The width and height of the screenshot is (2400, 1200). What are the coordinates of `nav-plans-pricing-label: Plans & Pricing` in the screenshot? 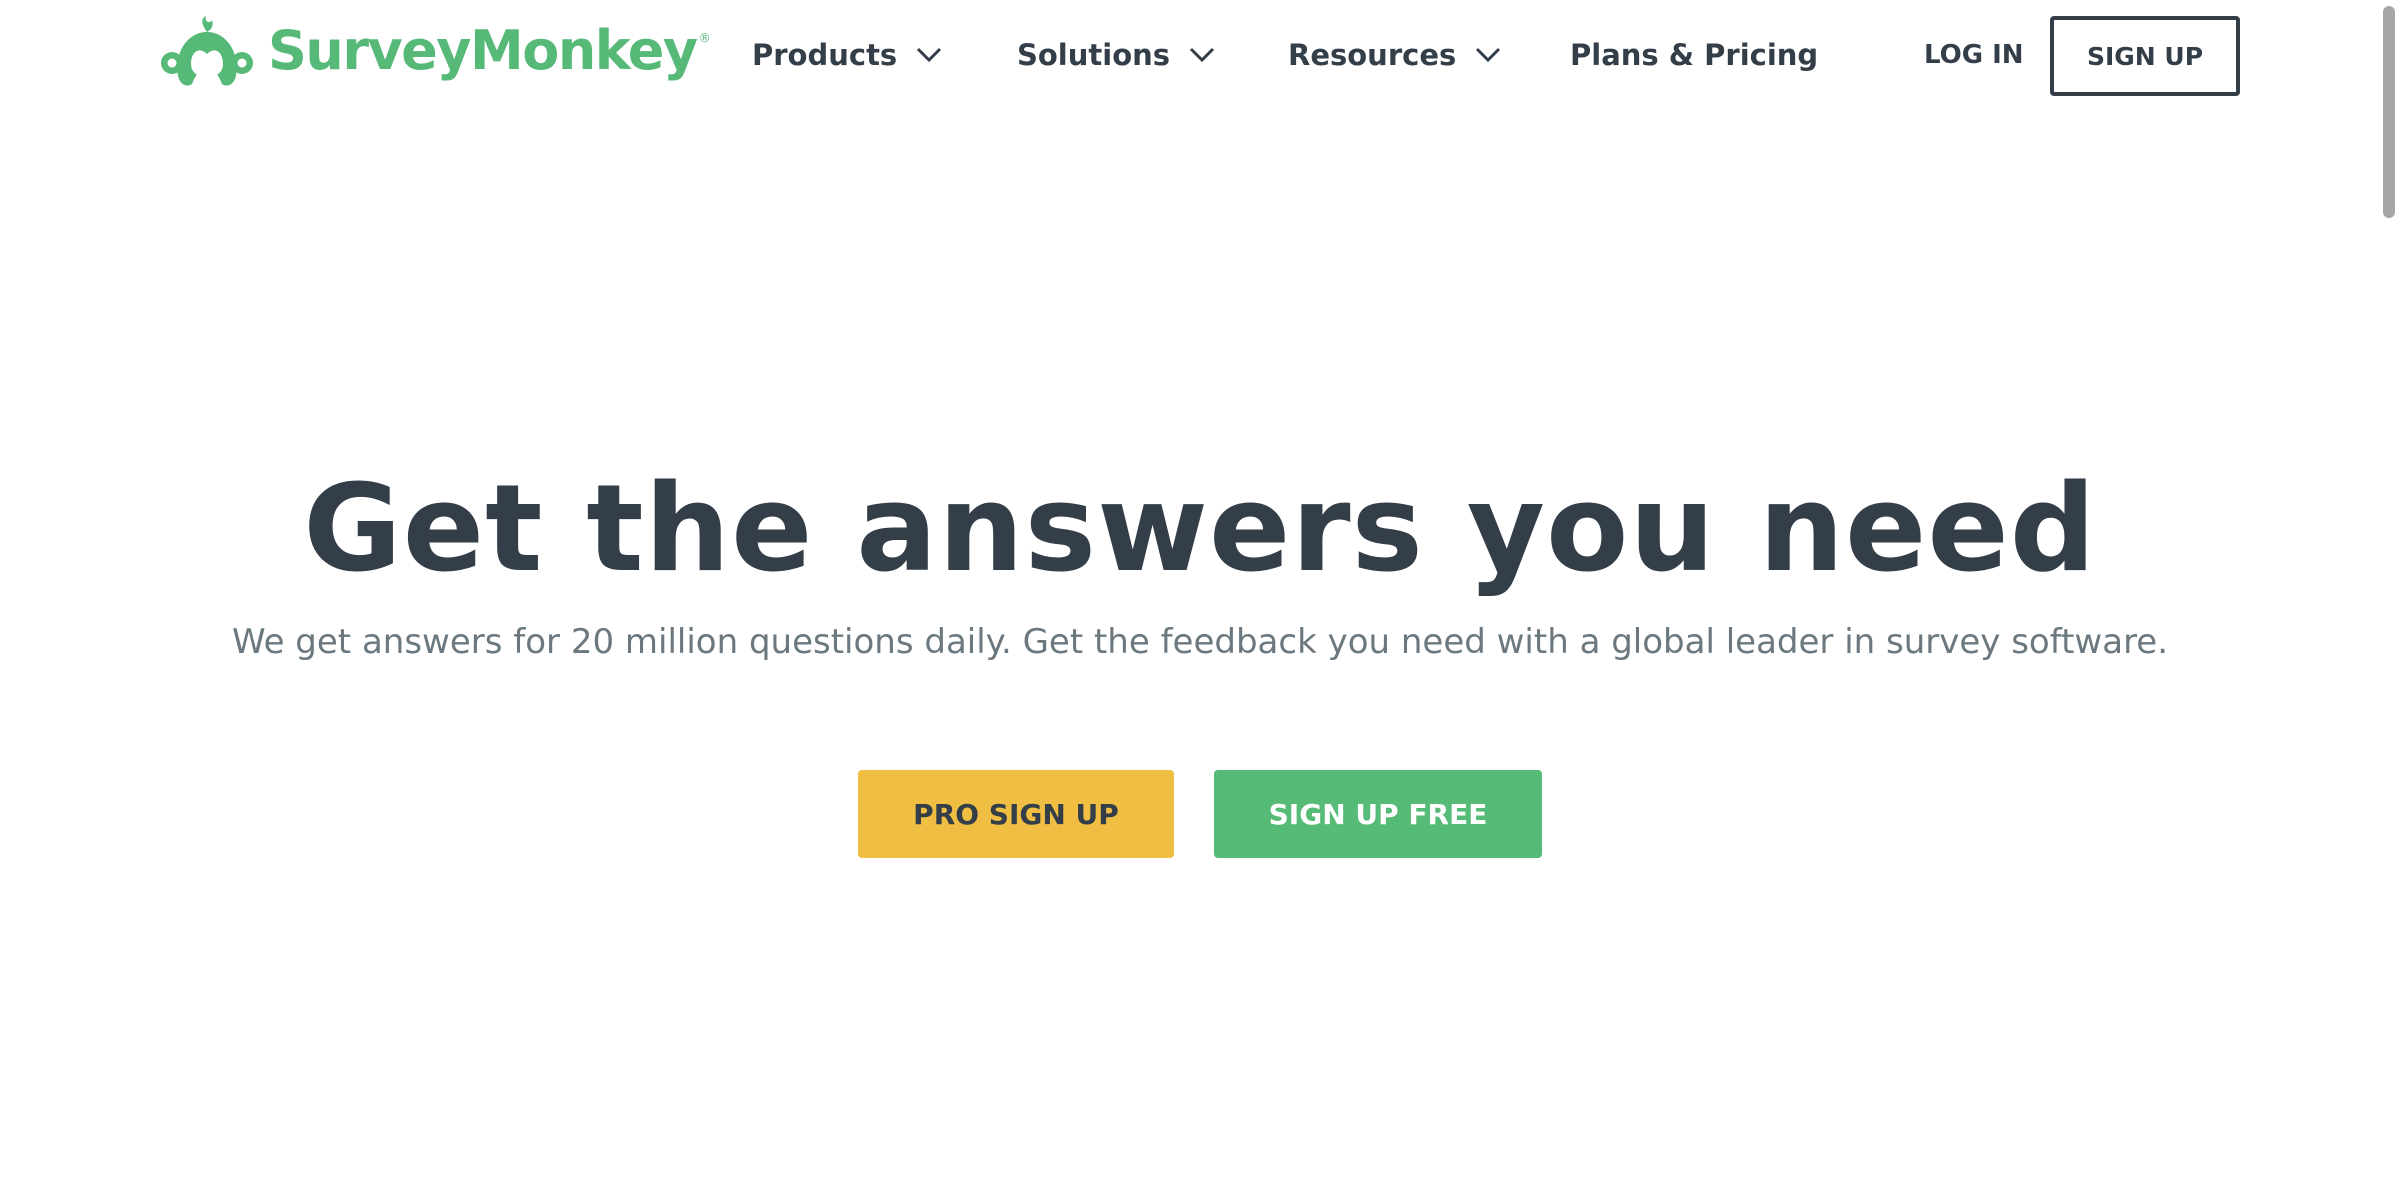 It's located at (1694, 55).